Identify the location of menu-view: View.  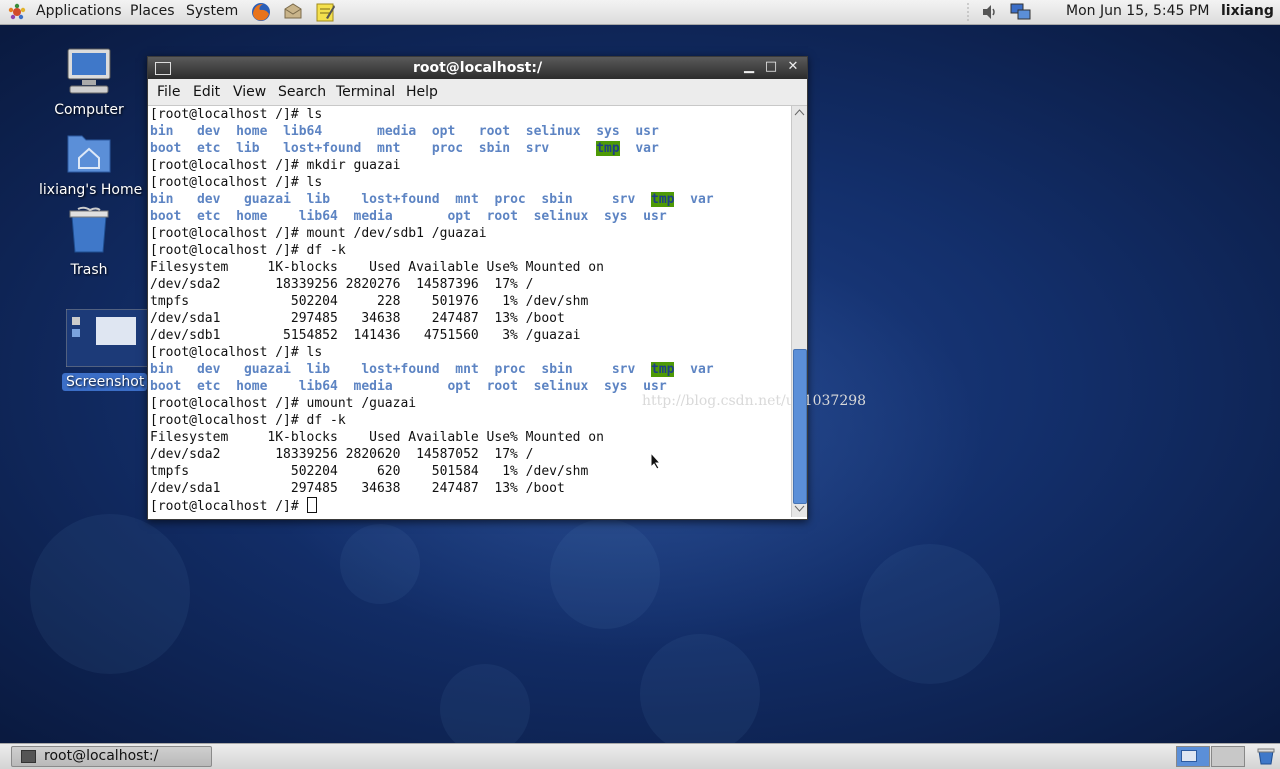
(249, 92).